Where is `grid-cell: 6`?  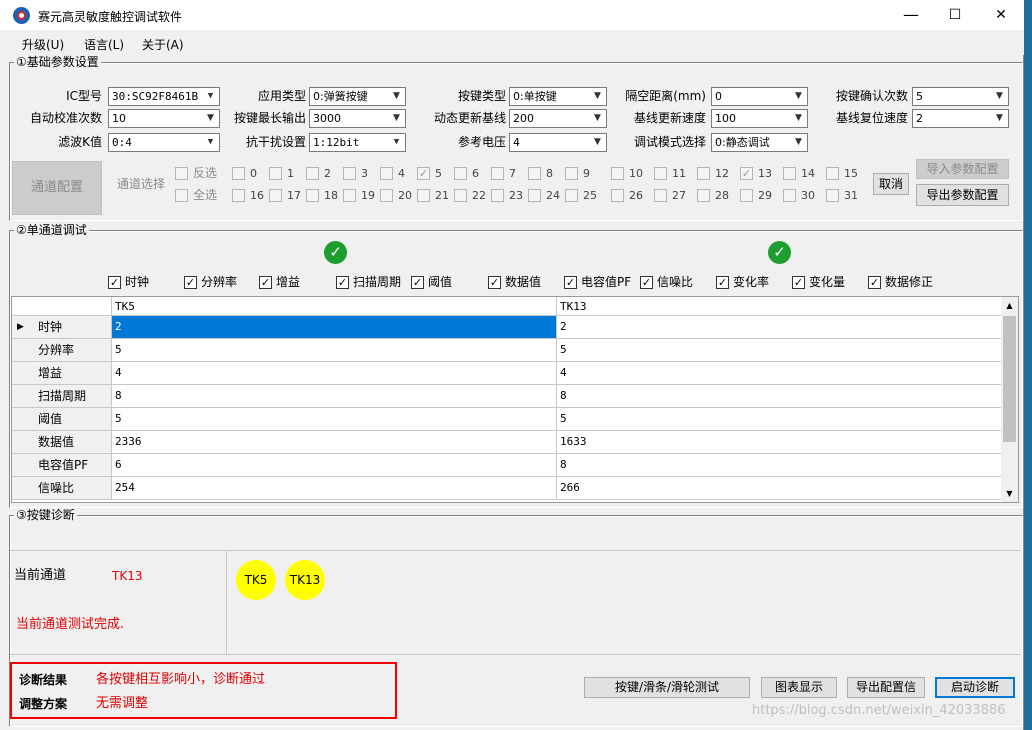 grid-cell: 6 is located at coordinates (334, 465).